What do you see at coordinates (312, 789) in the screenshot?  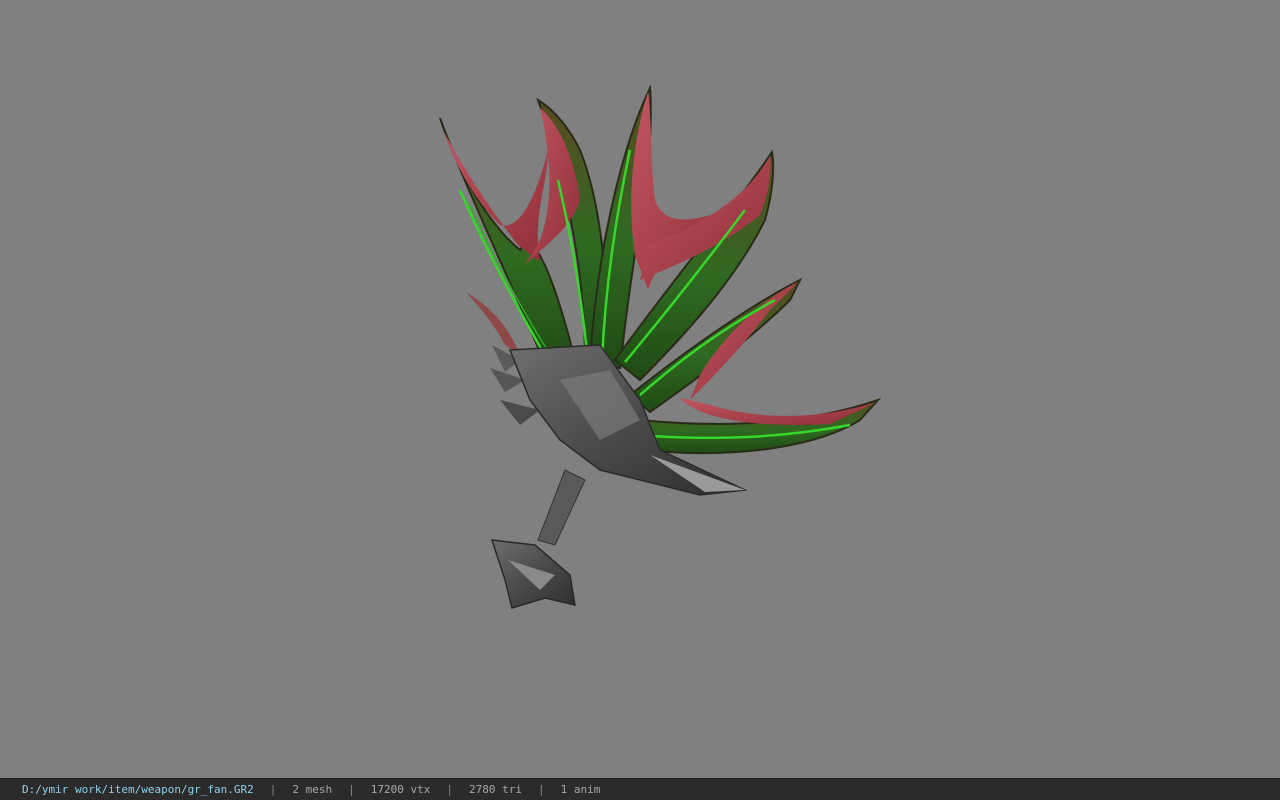 I see `mesh-count: 2 mesh` at bounding box center [312, 789].